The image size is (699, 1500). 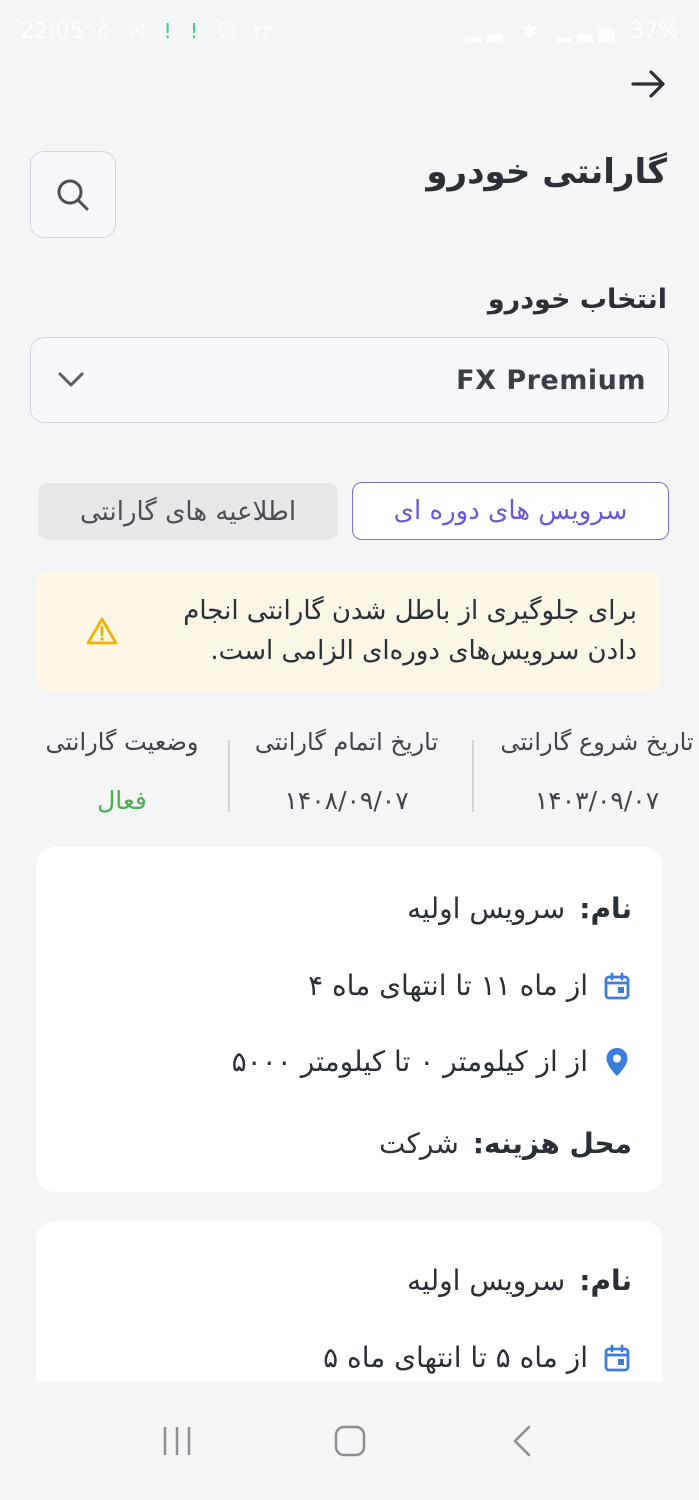 I want to click on service-cost-row: محل هزینه: شرکت, so click(x=505, y=1143).